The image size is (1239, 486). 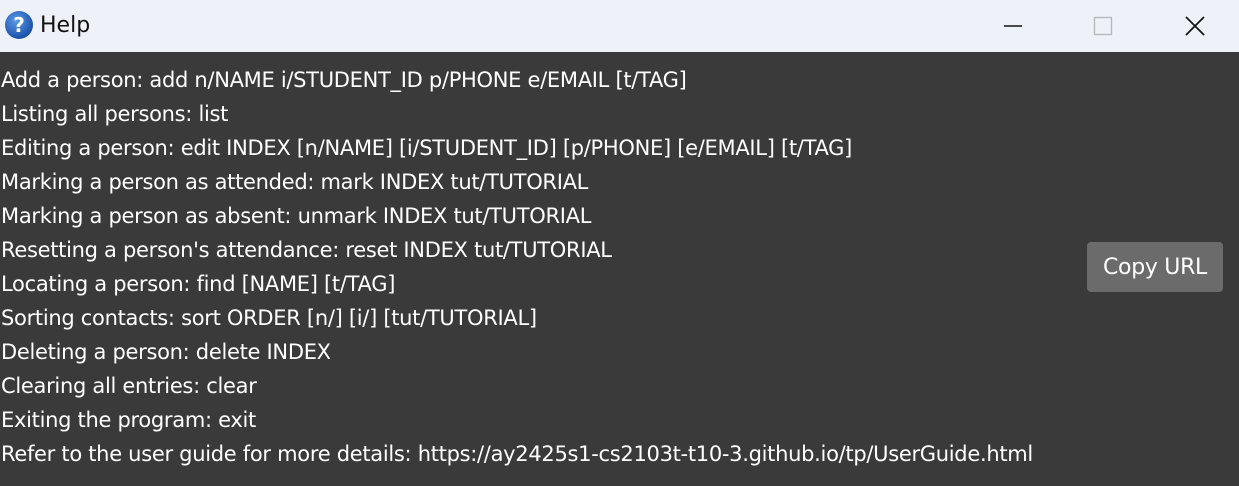 What do you see at coordinates (1155, 267) in the screenshot?
I see `copy-url-button: Copy URL` at bounding box center [1155, 267].